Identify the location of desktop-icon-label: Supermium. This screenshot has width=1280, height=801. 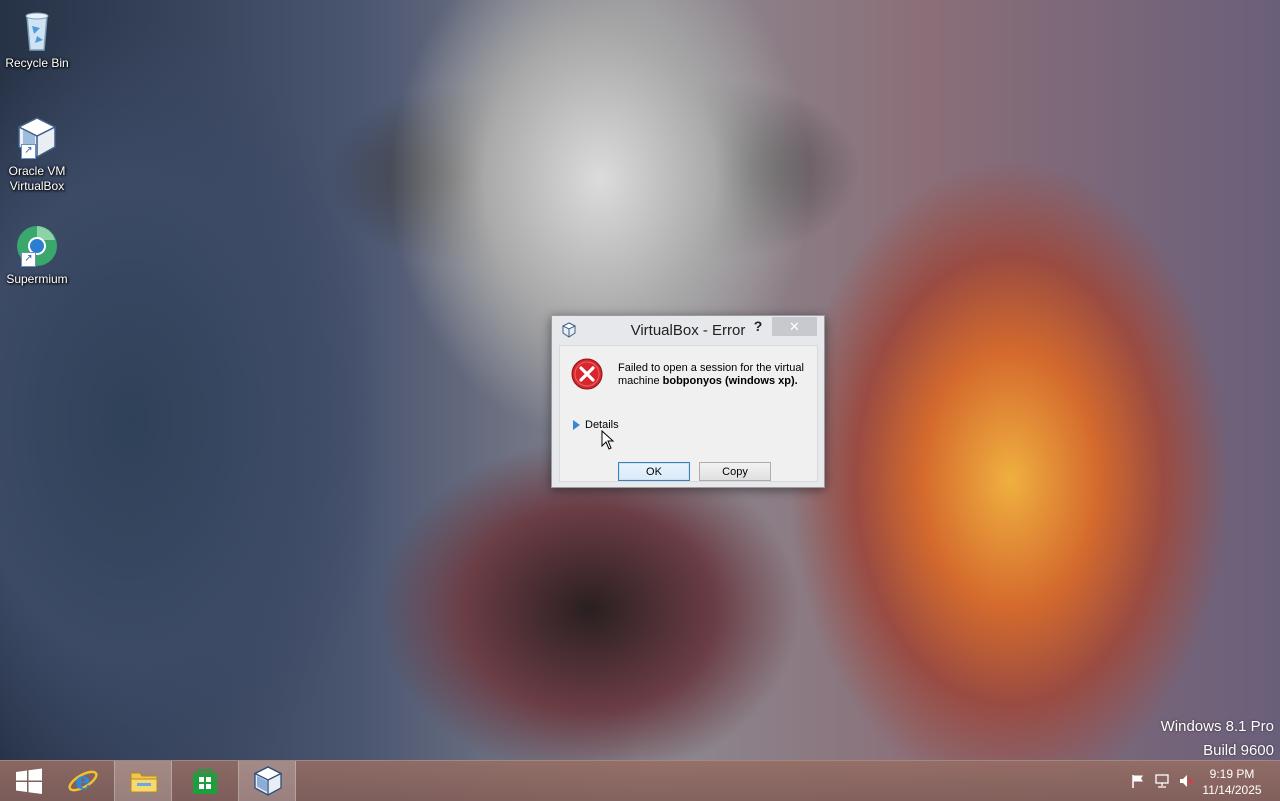
(37, 279).